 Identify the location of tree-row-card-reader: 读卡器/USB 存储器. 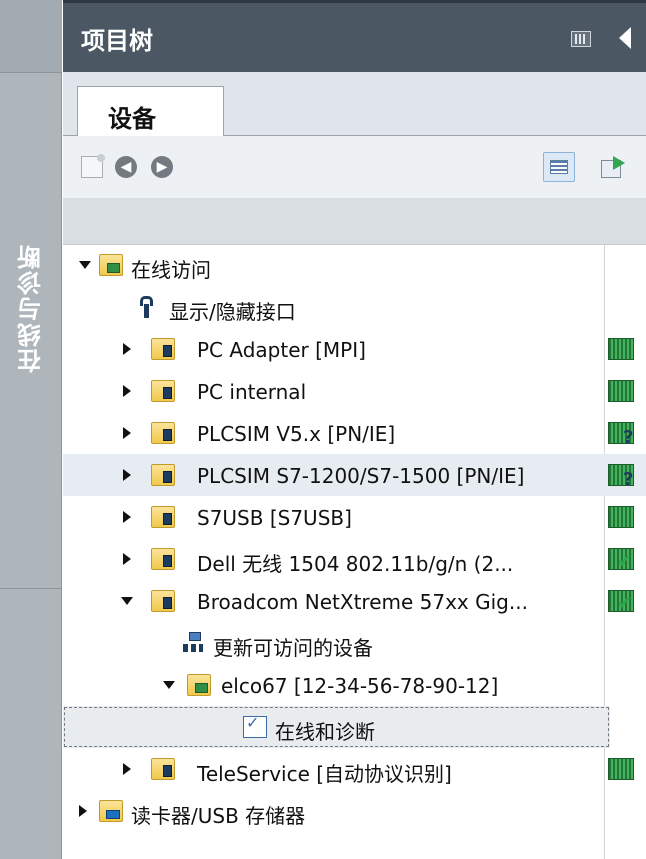
(354, 811).